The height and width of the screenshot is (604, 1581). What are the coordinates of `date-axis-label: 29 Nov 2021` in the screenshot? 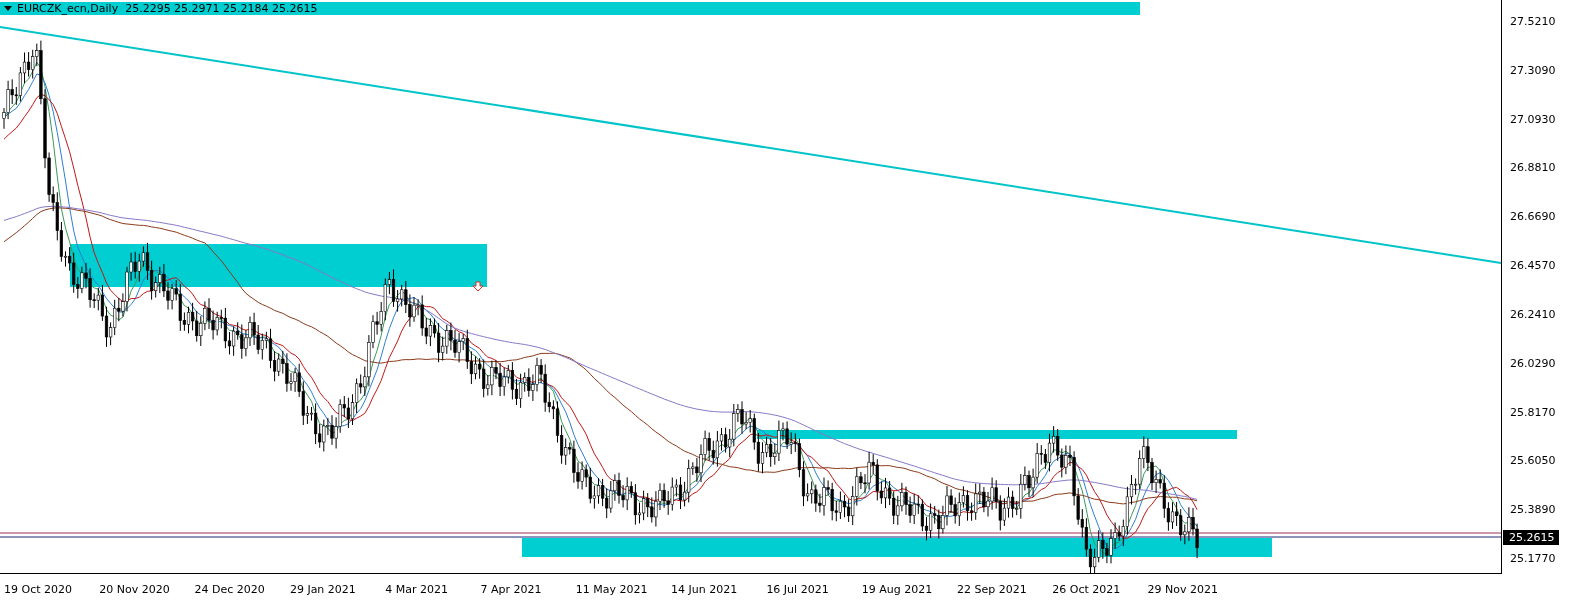 It's located at (1183, 589).